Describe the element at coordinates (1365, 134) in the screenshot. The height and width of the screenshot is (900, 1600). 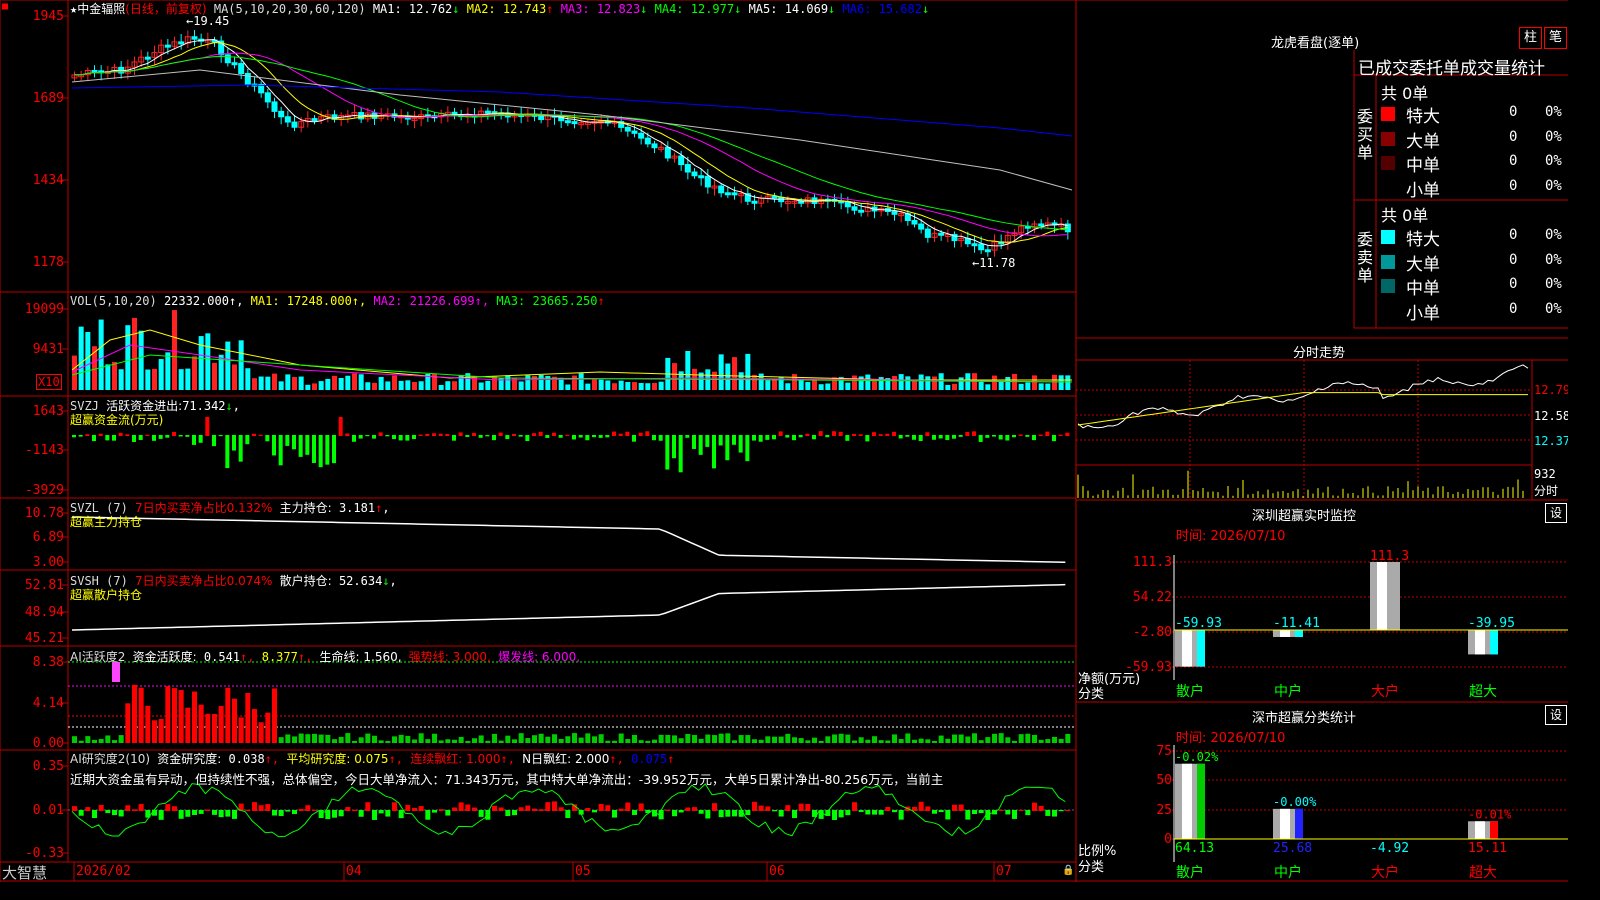
I see `buy-orders-label: 委买单` at that location.